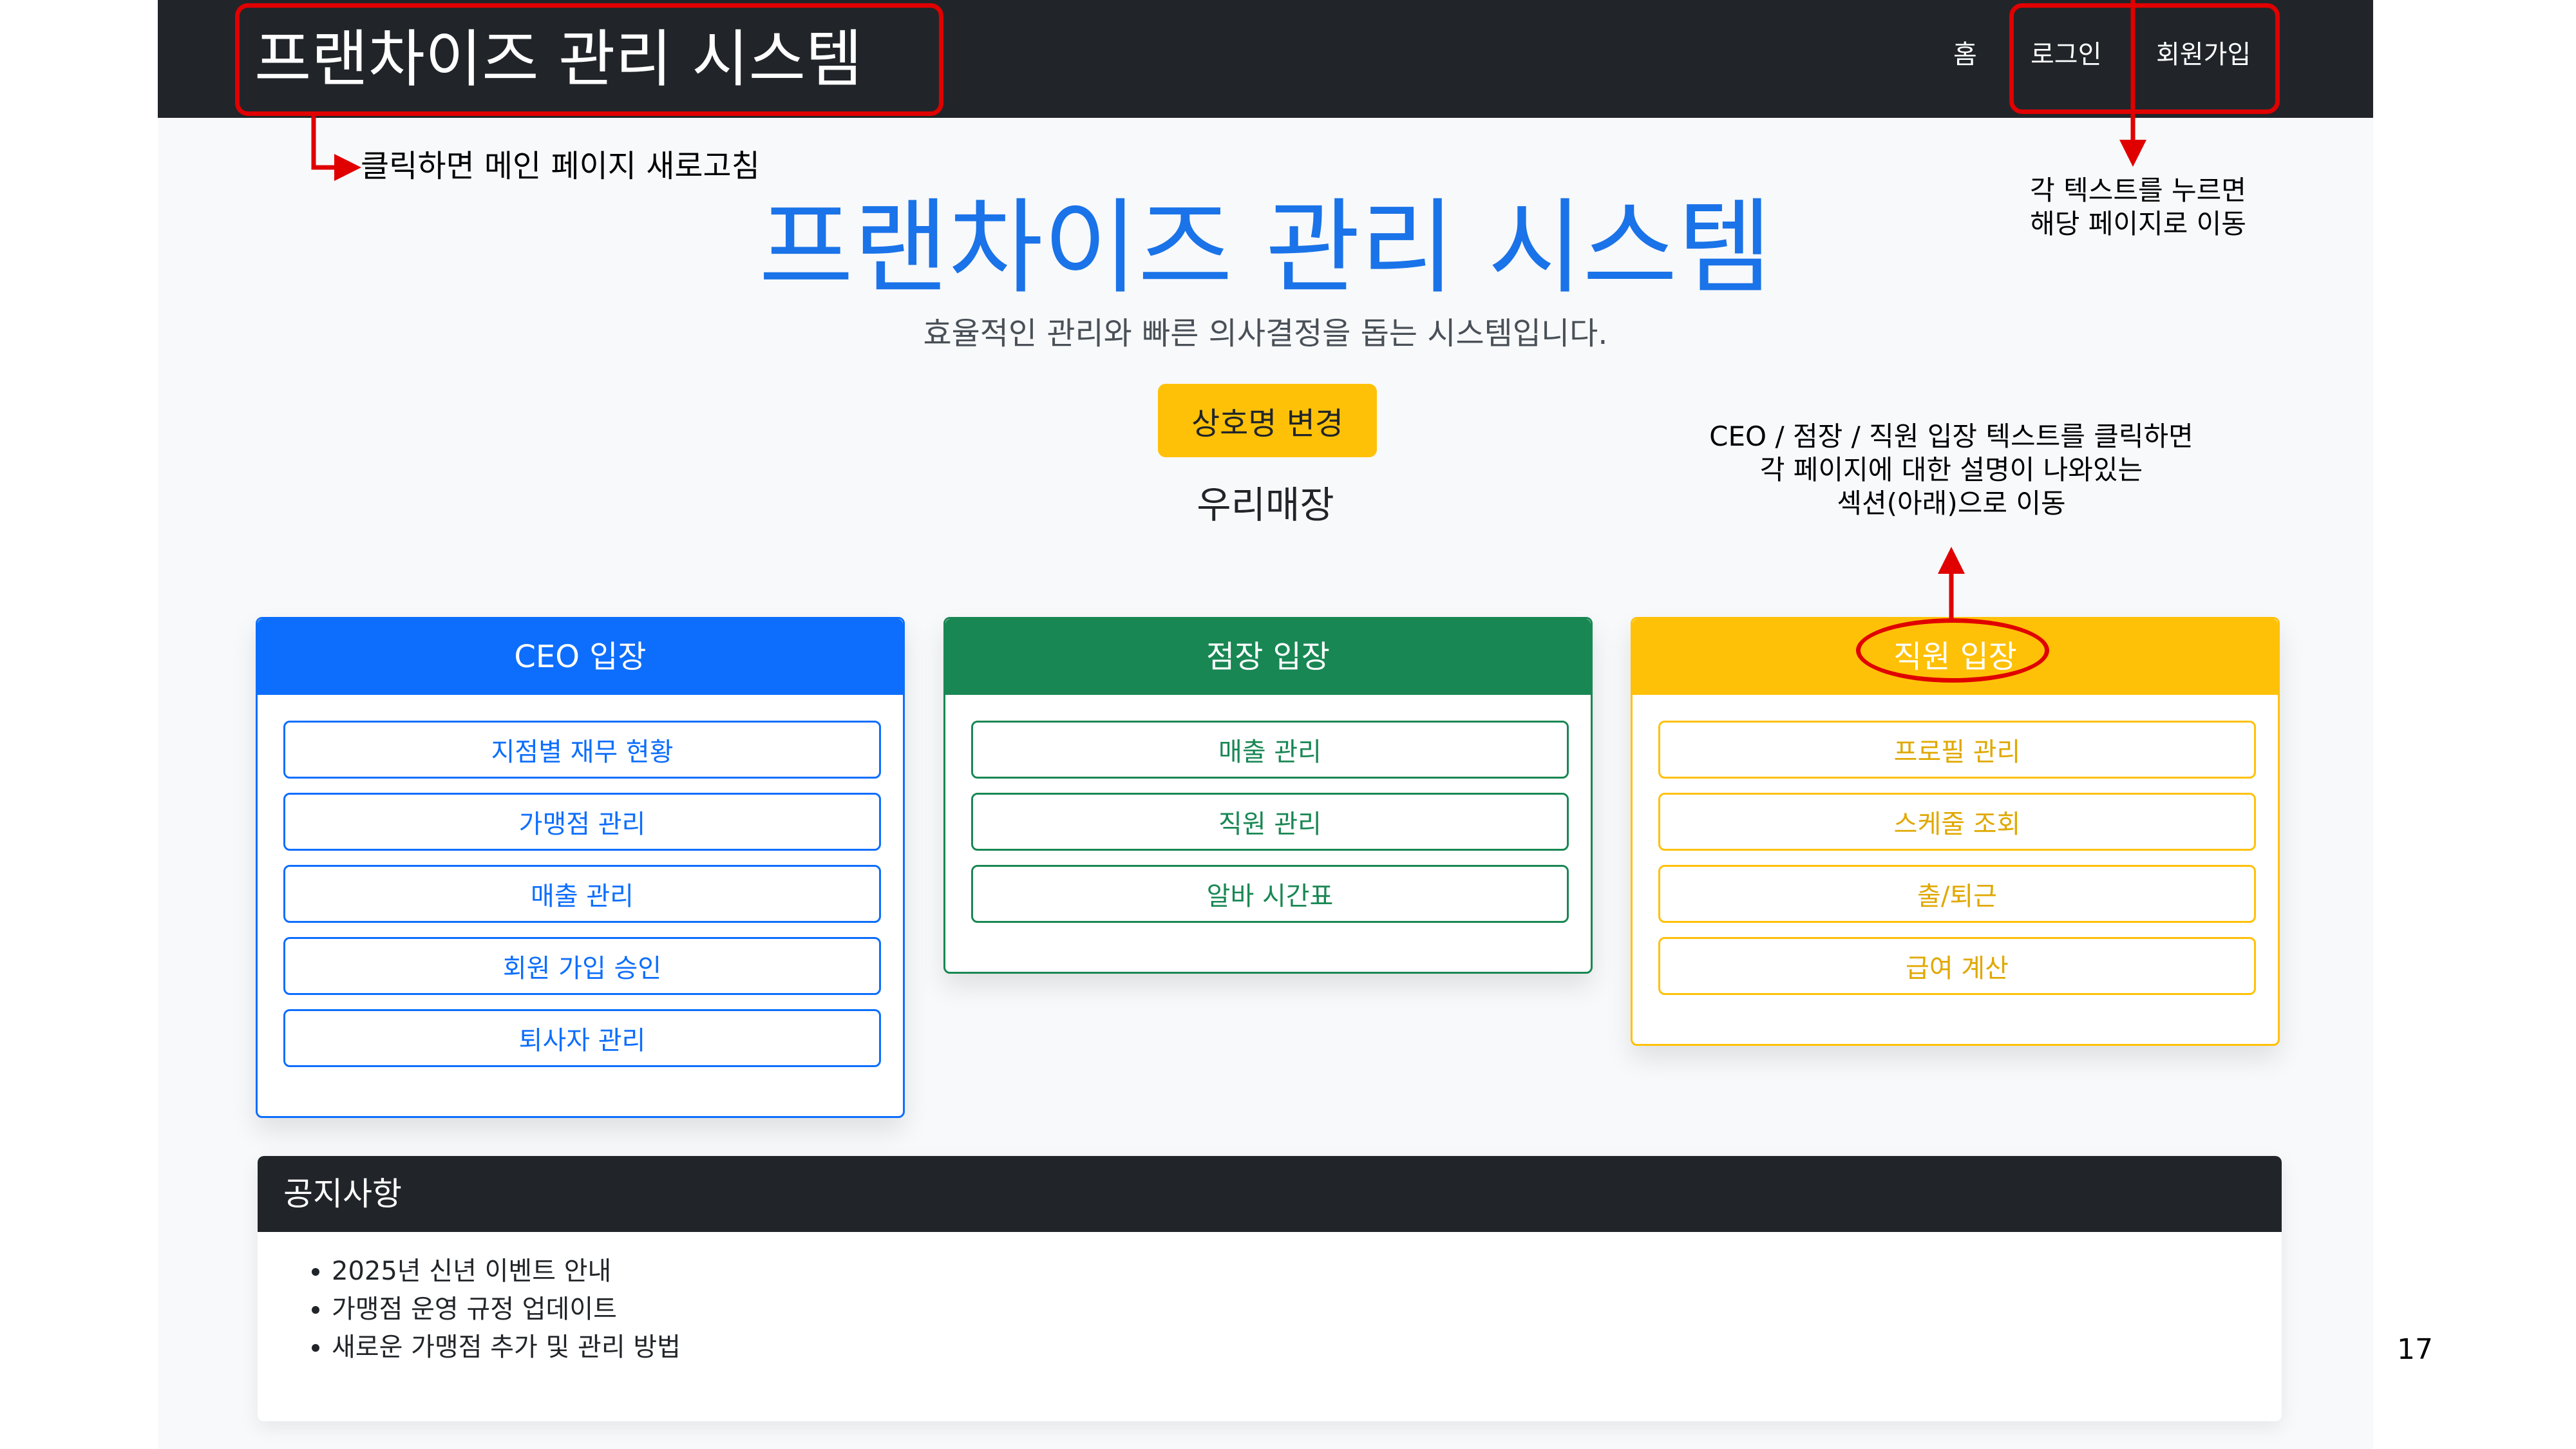  What do you see at coordinates (336, 148) in the screenshot?
I see `brand-note-arrow` at bounding box center [336, 148].